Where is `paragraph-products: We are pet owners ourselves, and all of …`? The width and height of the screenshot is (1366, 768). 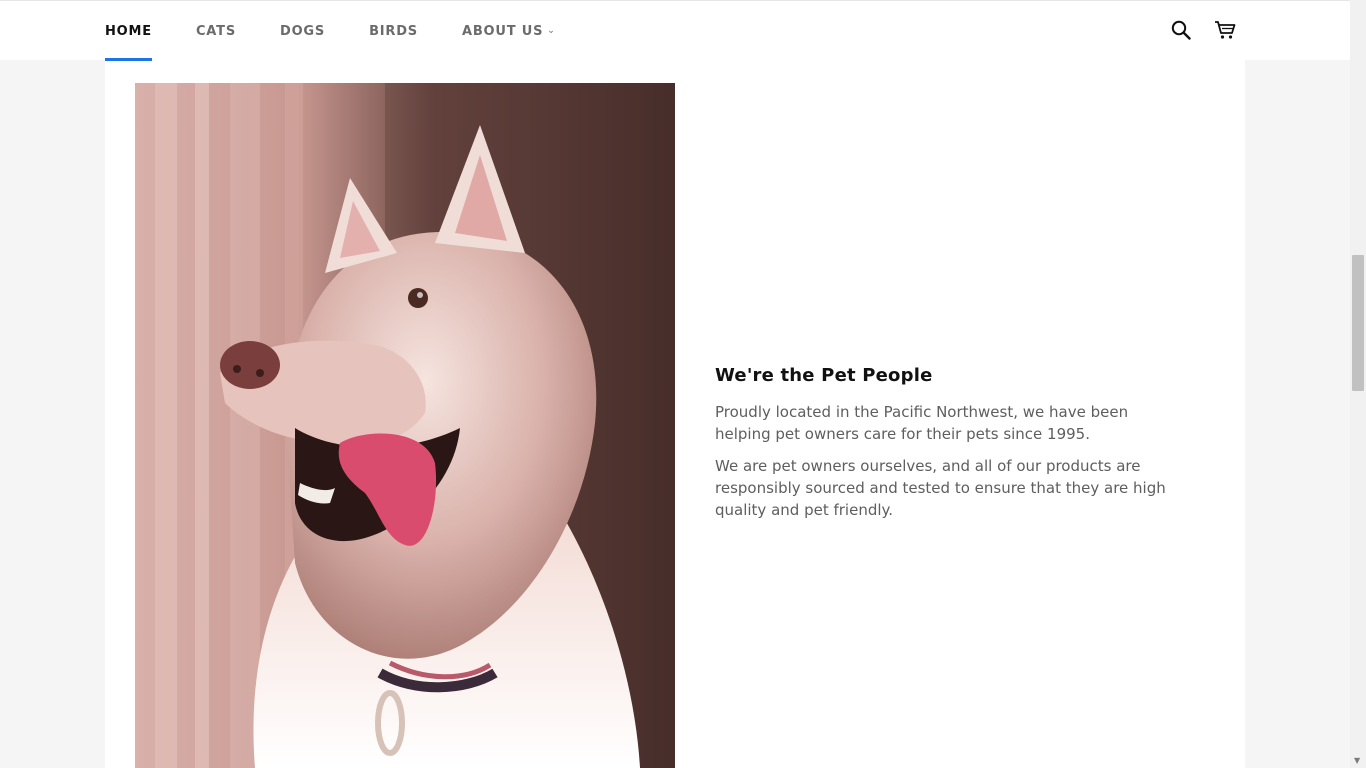
paragraph-products: We are pet owners ourselves, and all of … is located at coordinates (940, 488).